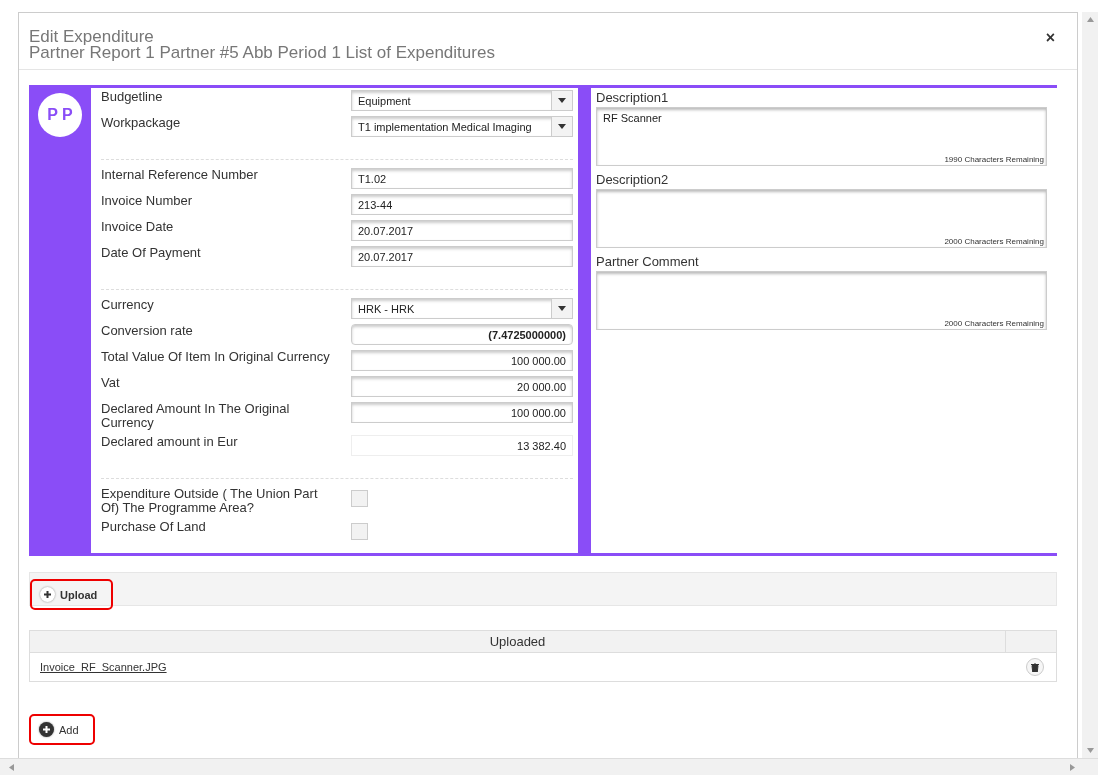 The width and height of the screenshot is (1098, 775). Describe the element at coordinates (138, 227) in the screenshot. I see `field-label: Invoice Date` at that location.